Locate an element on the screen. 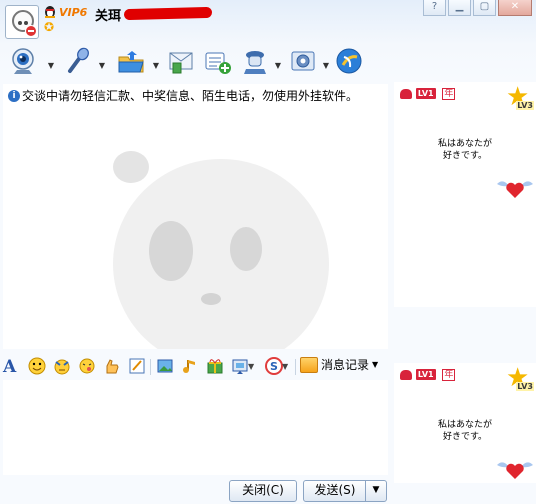  history-icon is located at coordinates (309, 364).